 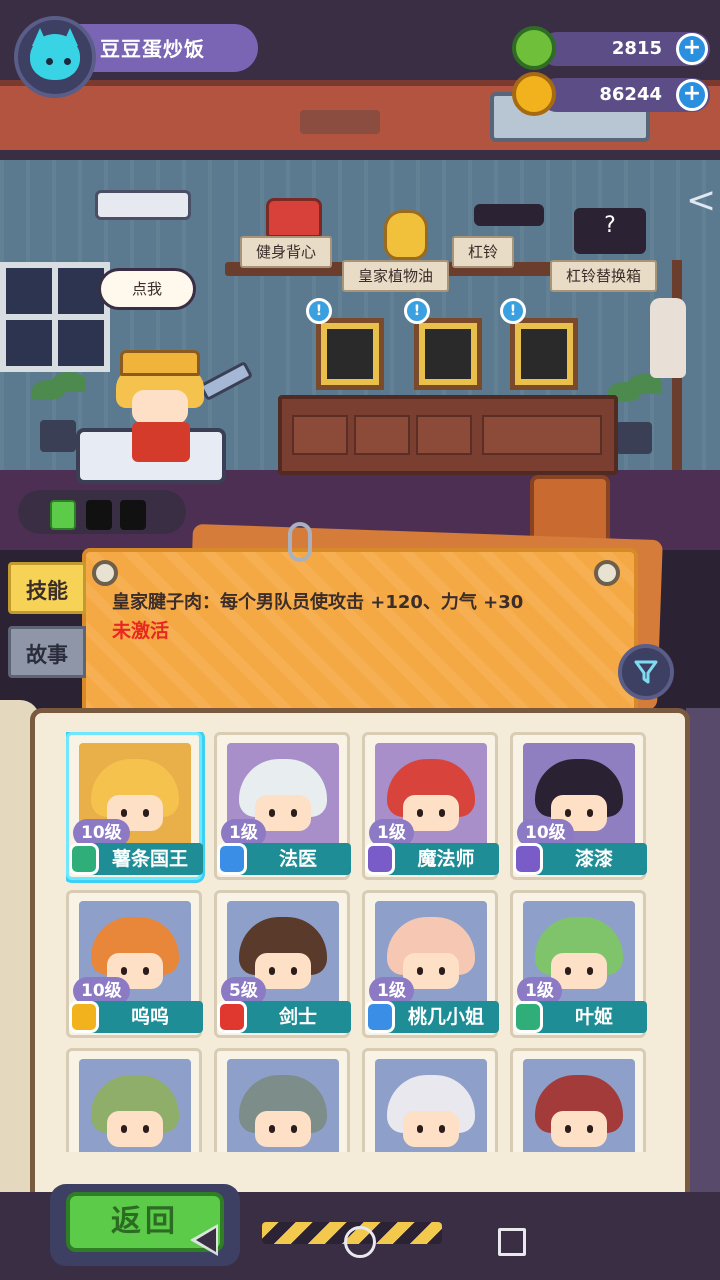 I want to click on character-card: 1级 叶姬, so click(x=578, y=964).